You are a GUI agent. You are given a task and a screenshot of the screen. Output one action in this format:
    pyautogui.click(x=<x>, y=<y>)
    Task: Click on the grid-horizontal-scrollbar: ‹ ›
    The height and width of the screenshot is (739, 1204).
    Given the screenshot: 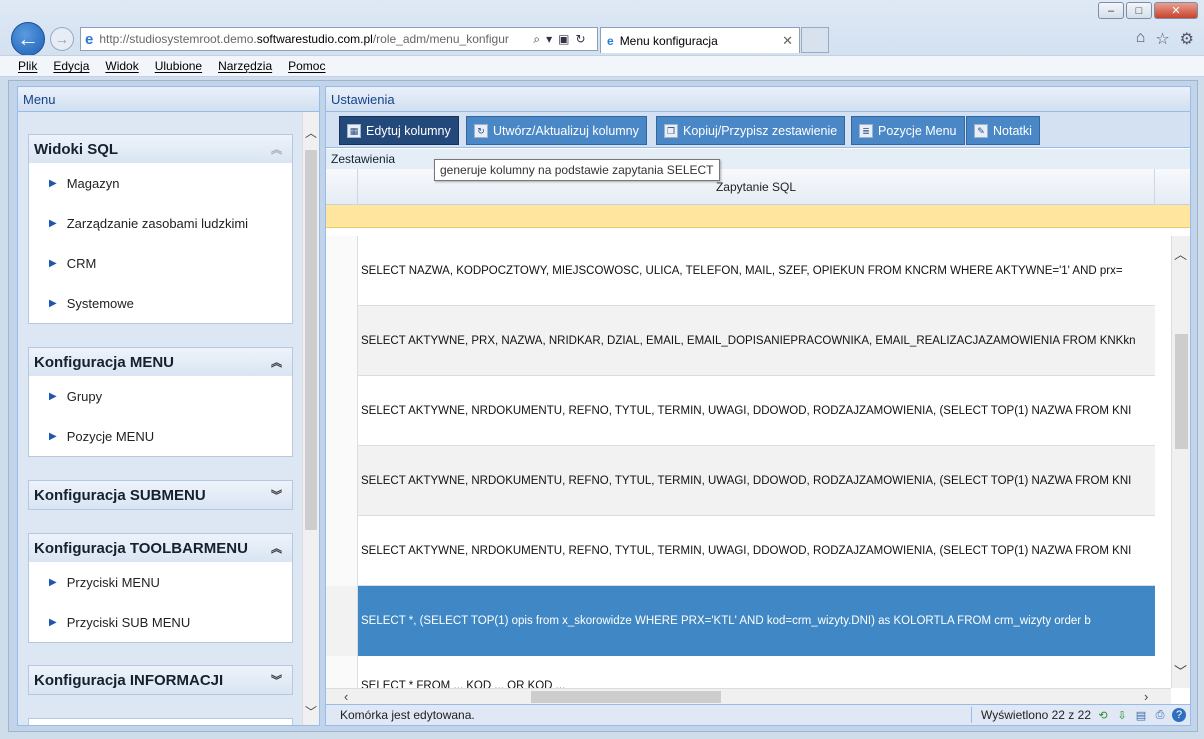 What is the action you would take?
    pyautogui.click(x=748, y=696)
    